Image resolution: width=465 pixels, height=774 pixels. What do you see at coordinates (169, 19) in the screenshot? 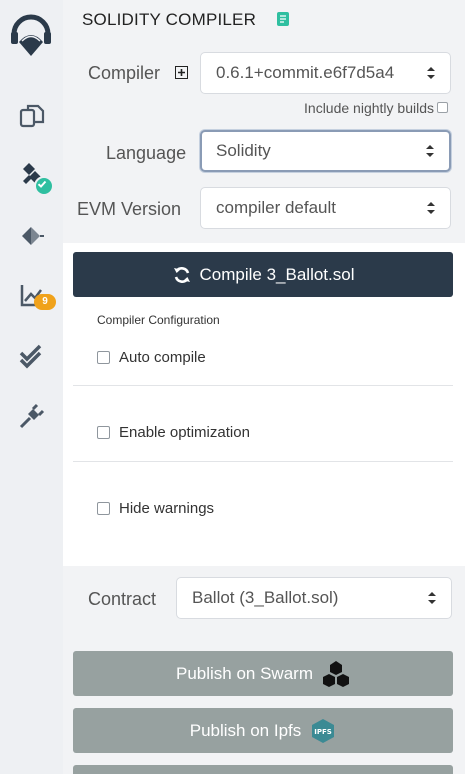
I see `panel-title: SOLIDITY COMPILER` at bounding box center [169, 19].